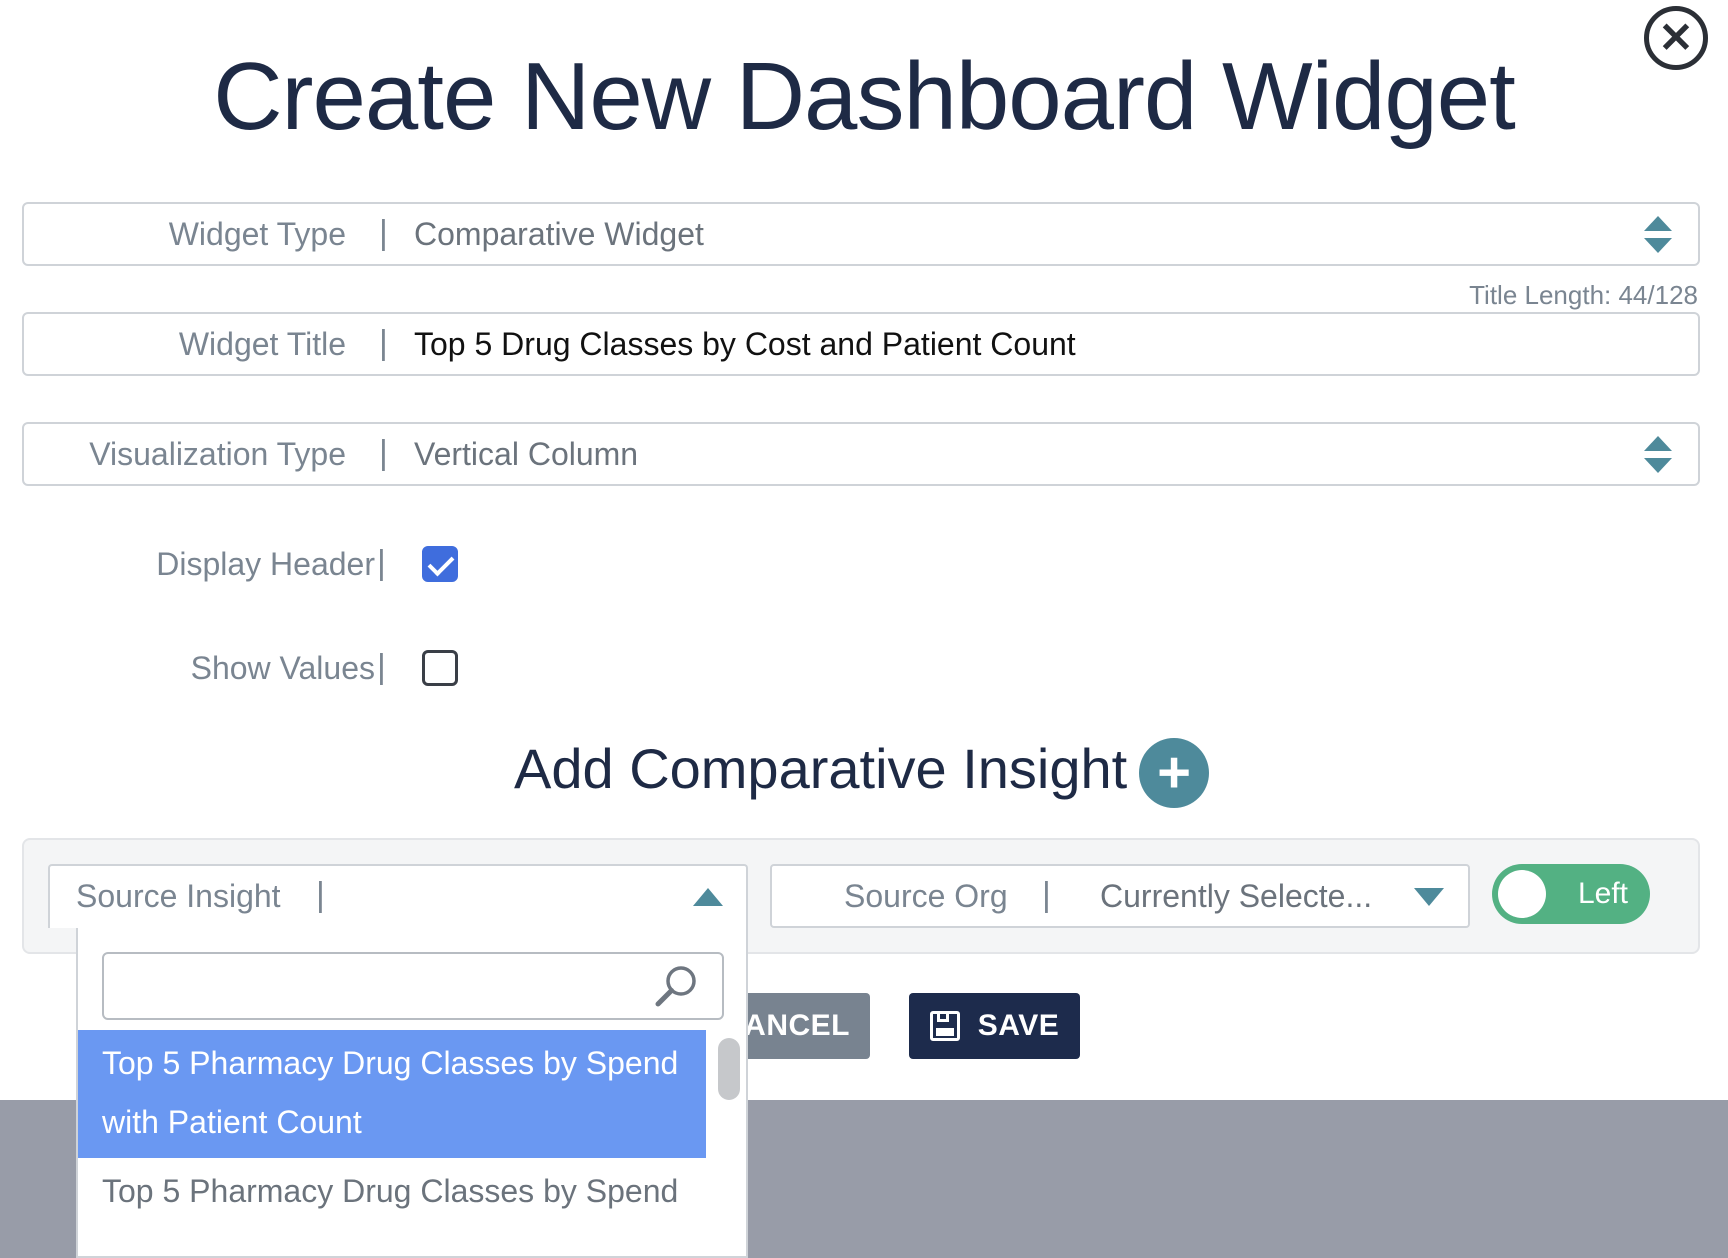 This screenshot has height=1258, width=1728. I want to click on visualization-type-select: Visualization Type | Vertical Column, so click(861, 454).